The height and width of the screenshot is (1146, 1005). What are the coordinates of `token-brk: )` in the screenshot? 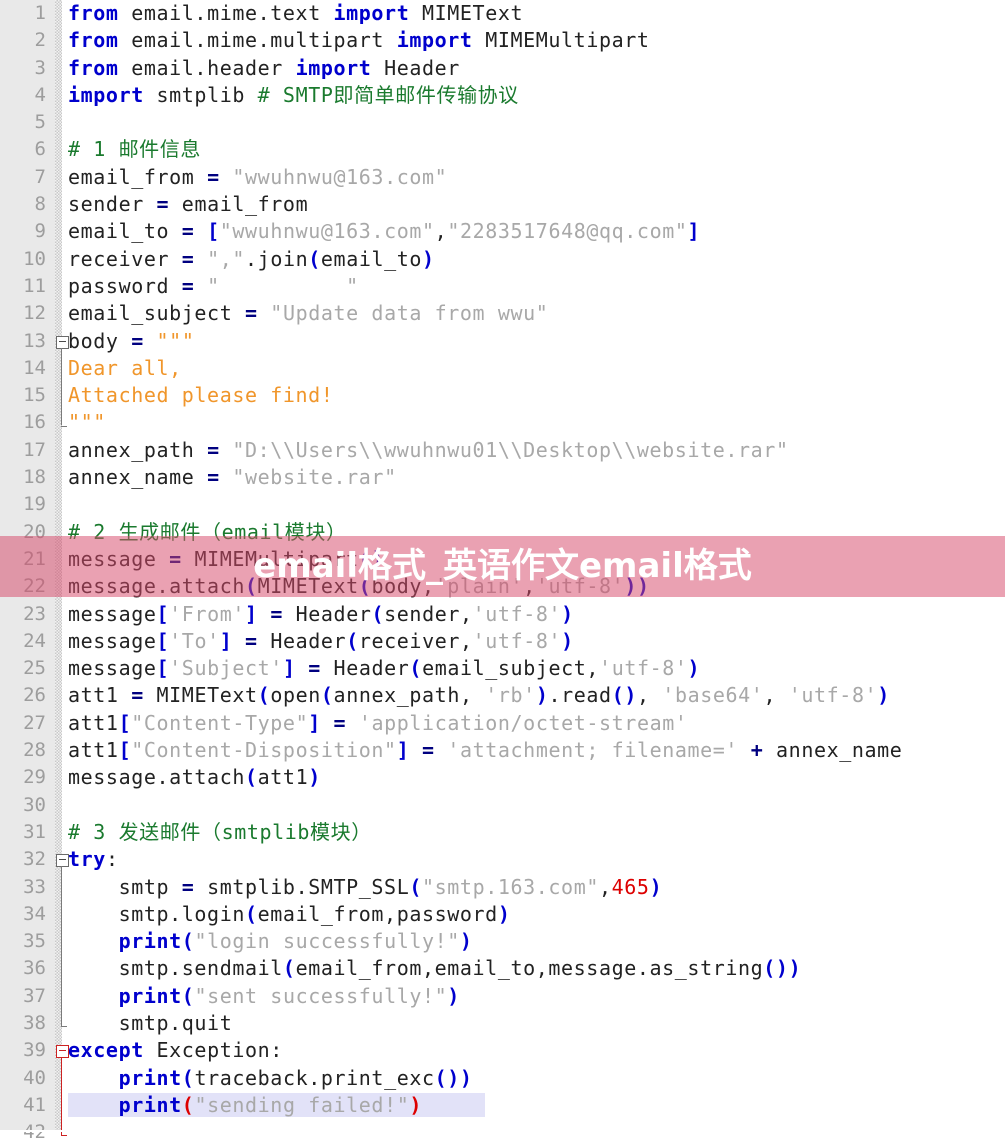 It's located at (567, 613).